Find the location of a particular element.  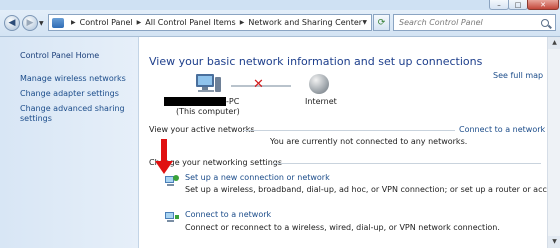

new-connection-icon is located at coordinates (172, 180).